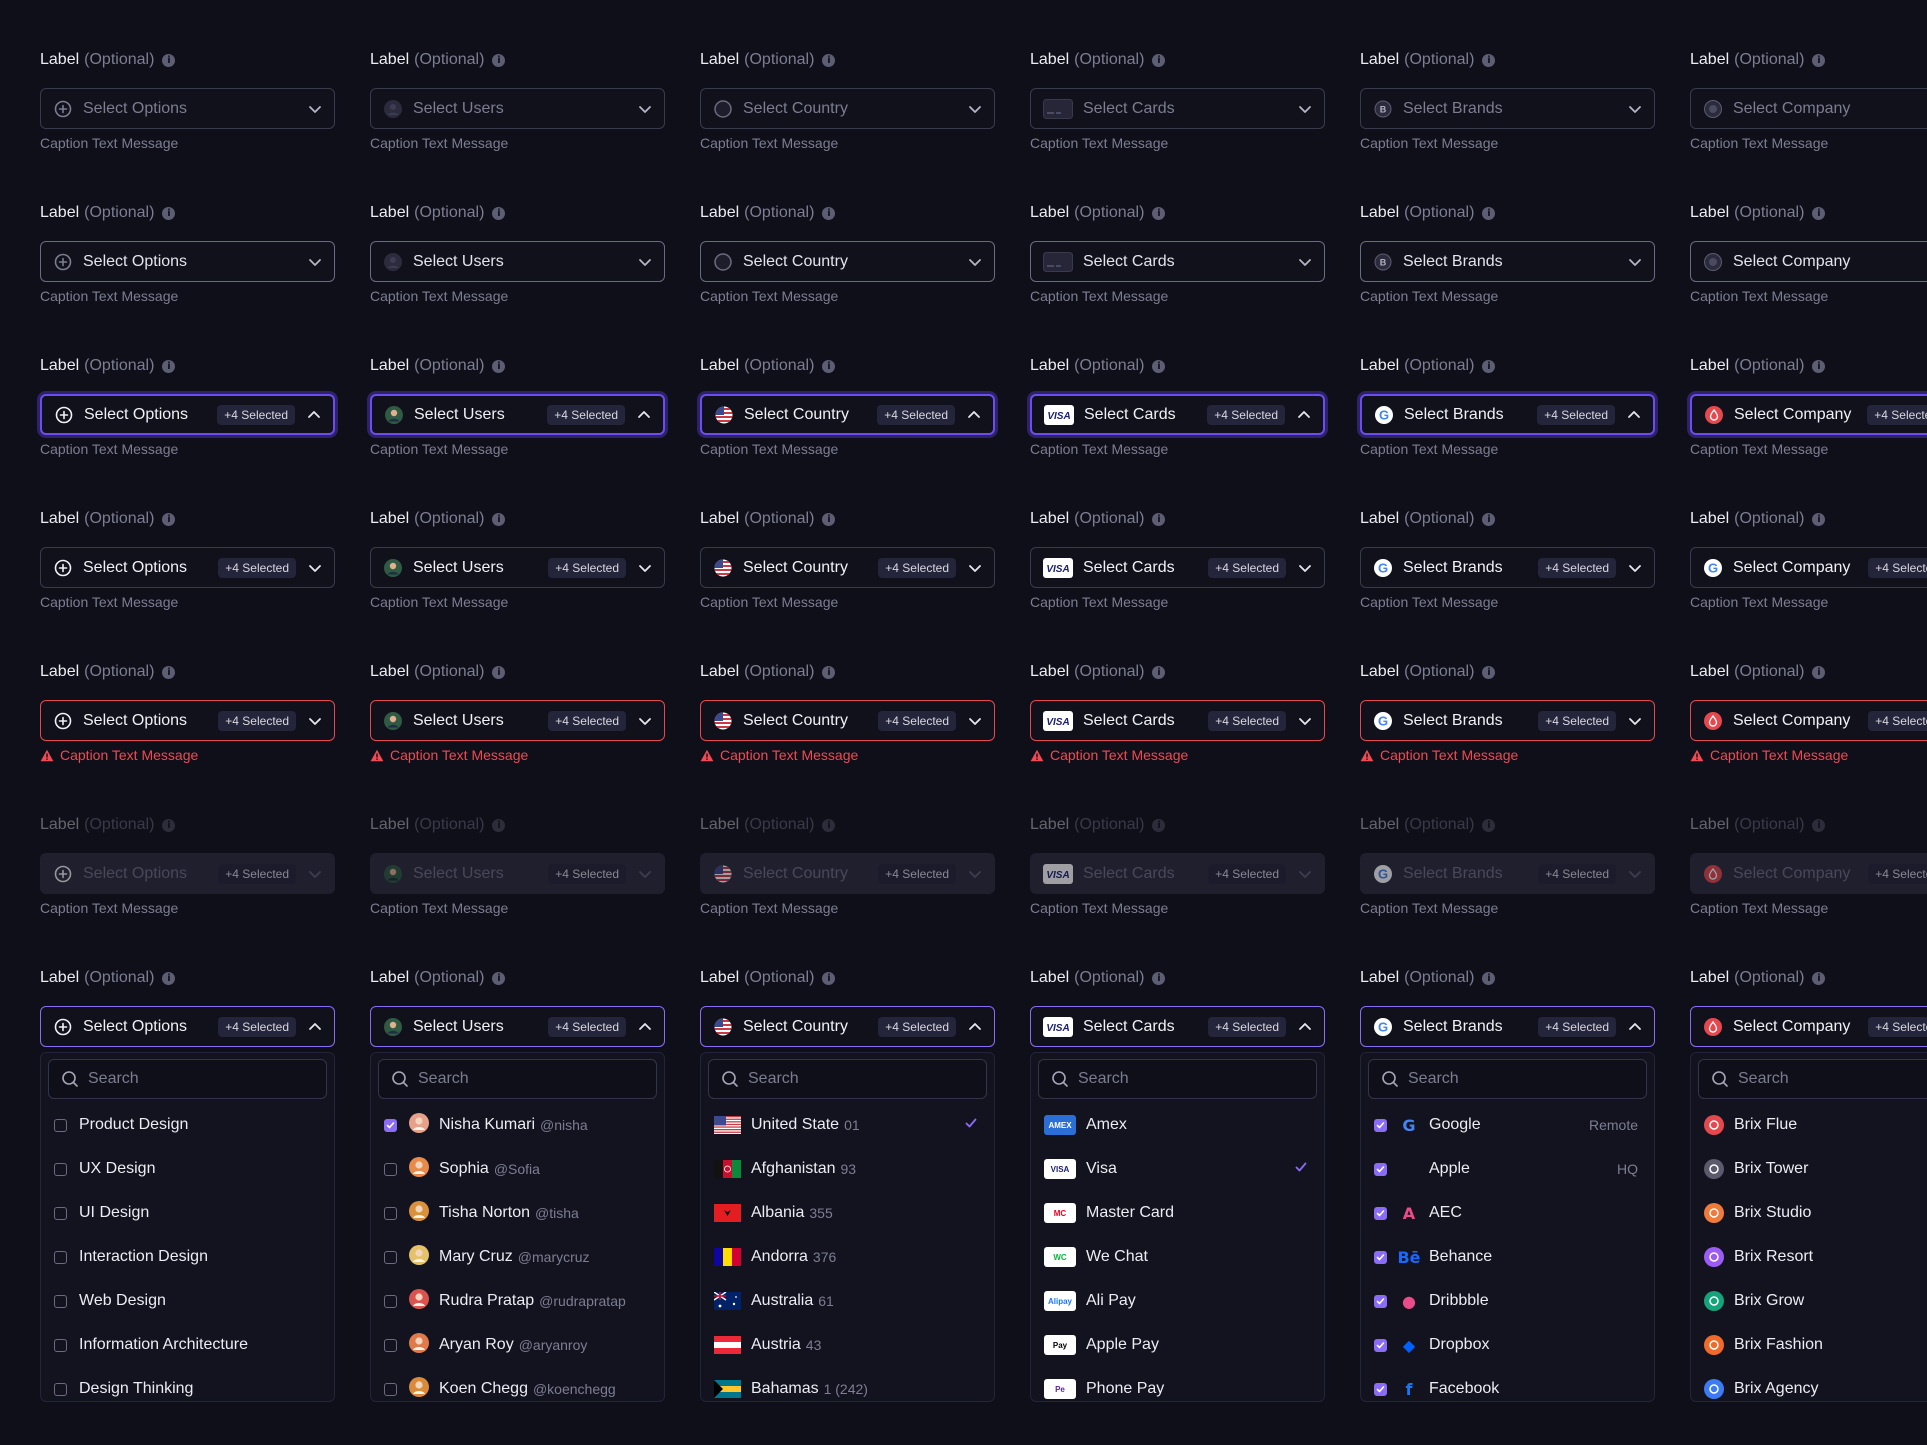 This screenshot has height=1445, width=1927. I want to click on menu-item: VISA Visa, so click(1177, 1169).